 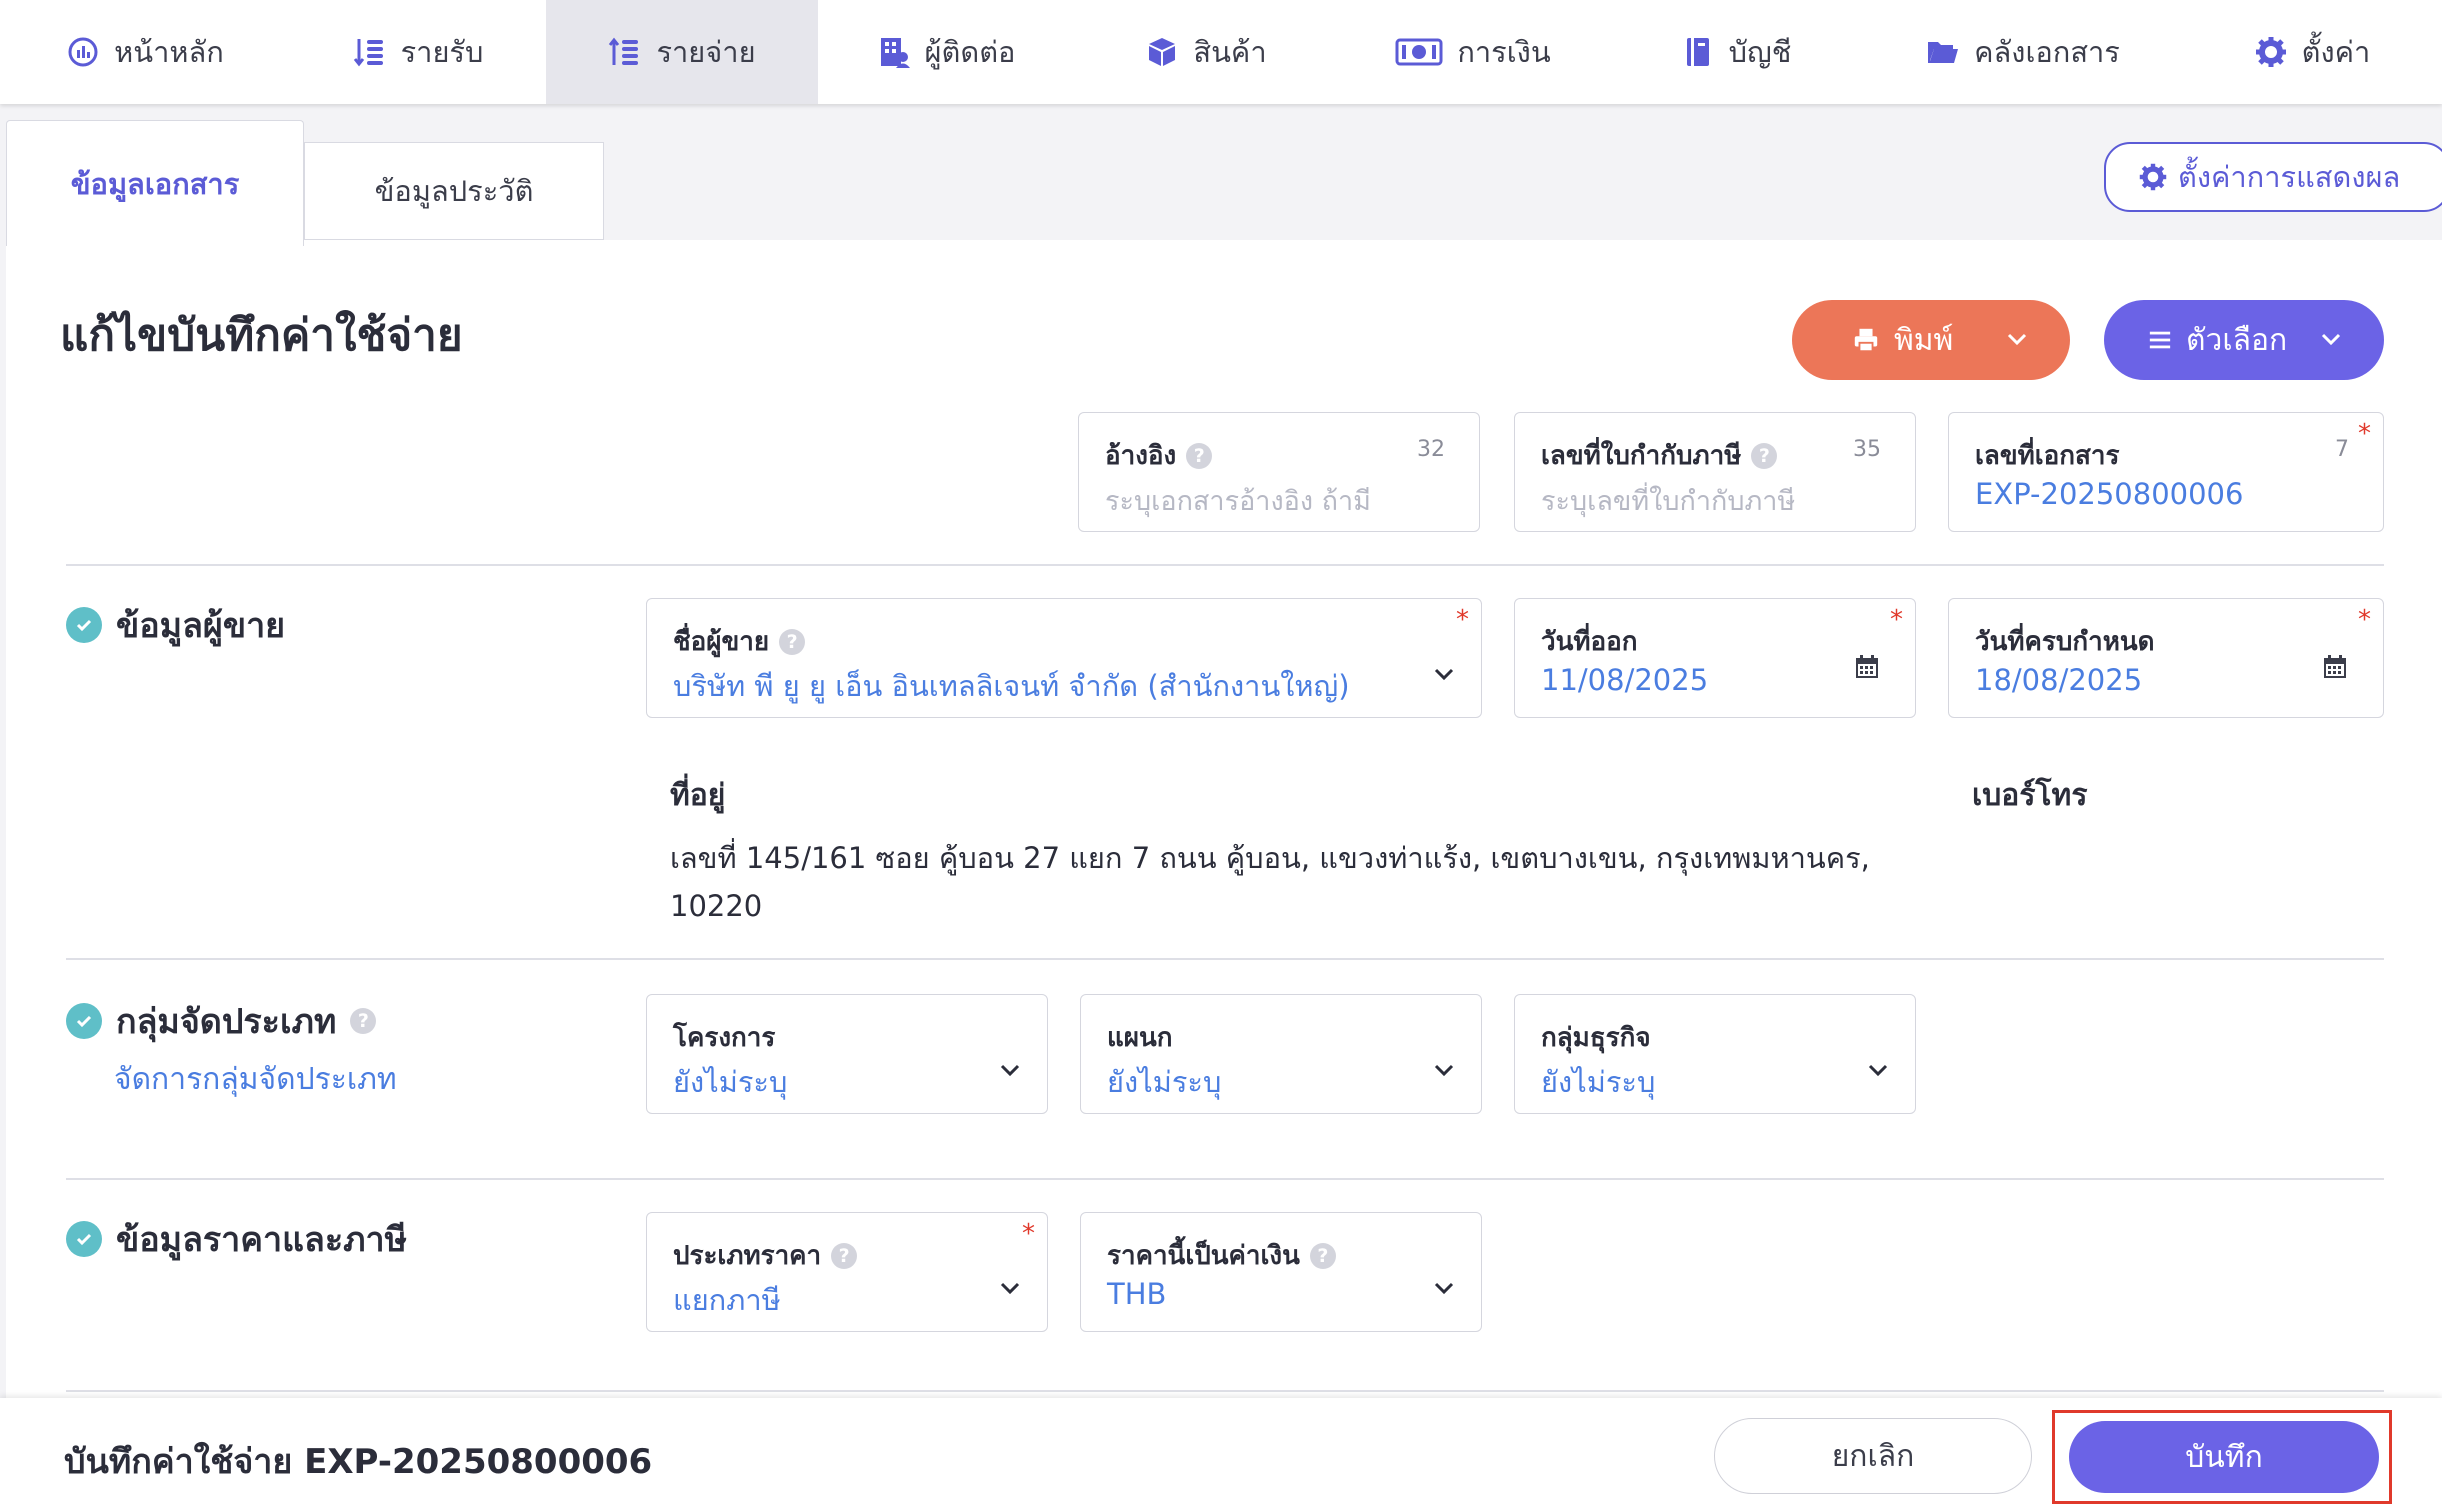 I want to click on options-label: ตัวเลือก, so click(x=2237, y=340).